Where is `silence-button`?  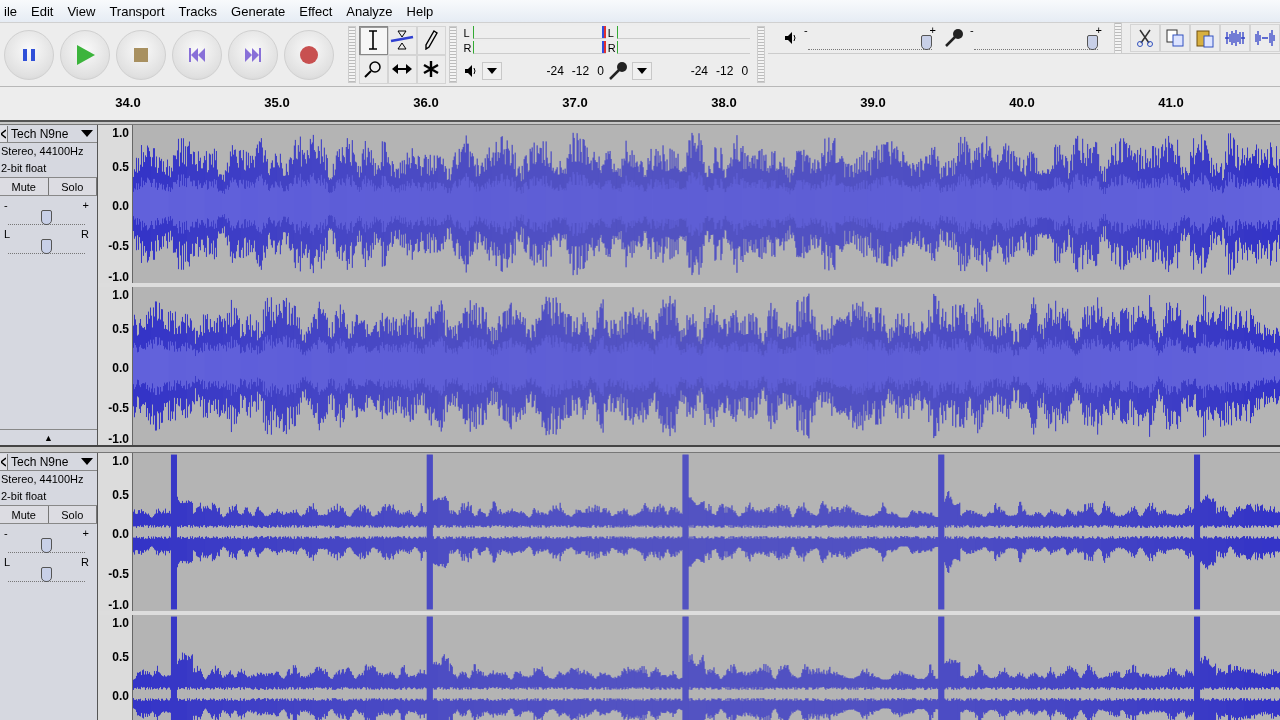
silence-button is located at coordinates (1265, 38).